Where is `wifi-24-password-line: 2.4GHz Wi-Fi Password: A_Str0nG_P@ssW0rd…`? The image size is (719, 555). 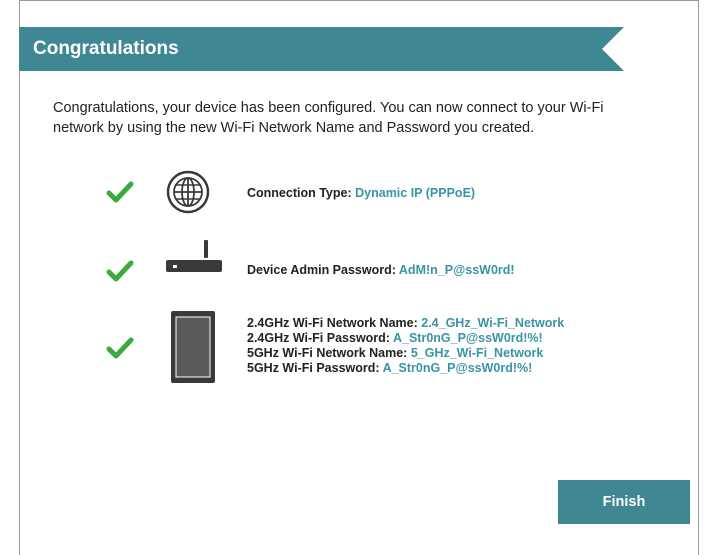 wifi-24-password-line: 2.4GHz Wi-Fi Password: A_Str0nG_P@ssW0rd… is located at coordinates (405, 338).